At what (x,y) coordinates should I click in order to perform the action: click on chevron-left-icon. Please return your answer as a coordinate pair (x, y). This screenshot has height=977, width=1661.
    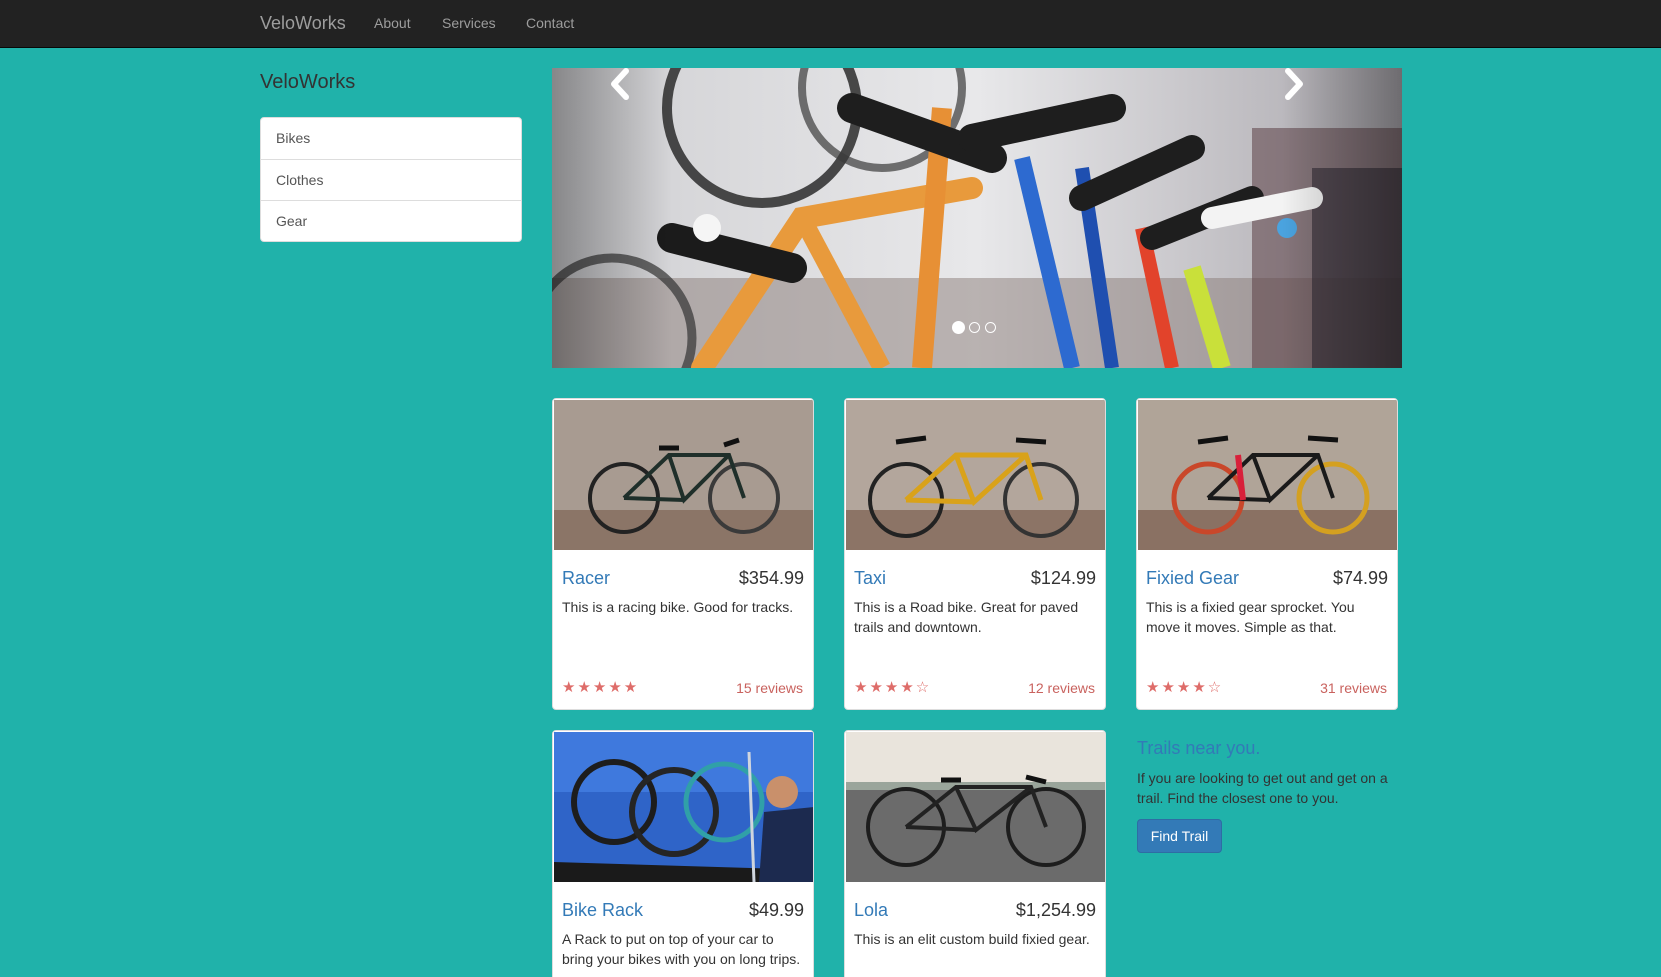
    Looking at the image, I should click on (620, 84).